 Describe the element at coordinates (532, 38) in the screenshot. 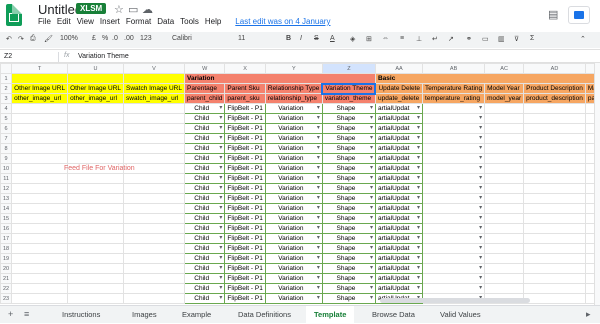

I see `functions-icon: Σ` at that location.